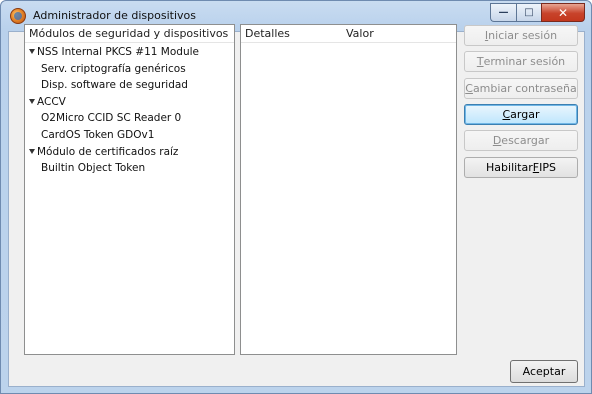 This screenshot has width=592, height=394. What do you see at coordinates (18, 16) in the screenshot?
I see `firefox-app-icon` at bounding box center [18, 16].